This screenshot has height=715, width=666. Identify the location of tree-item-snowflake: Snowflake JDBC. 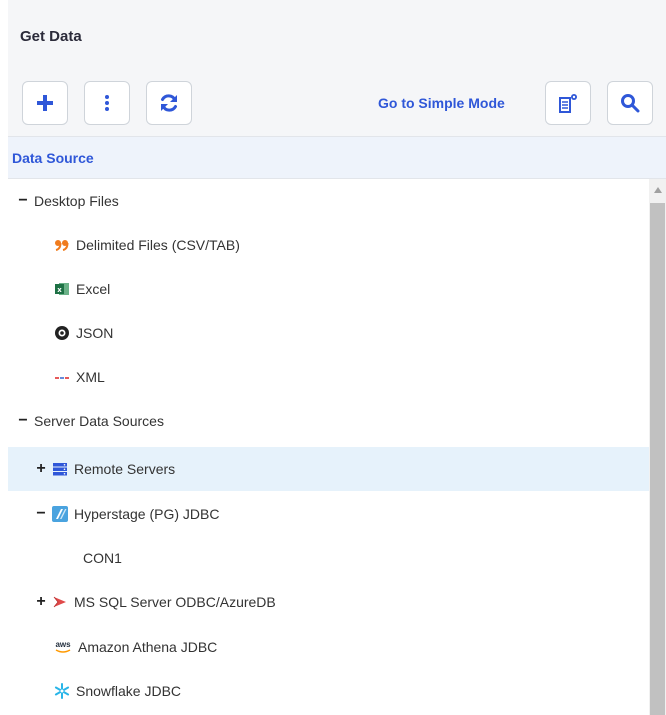
(328, 691).